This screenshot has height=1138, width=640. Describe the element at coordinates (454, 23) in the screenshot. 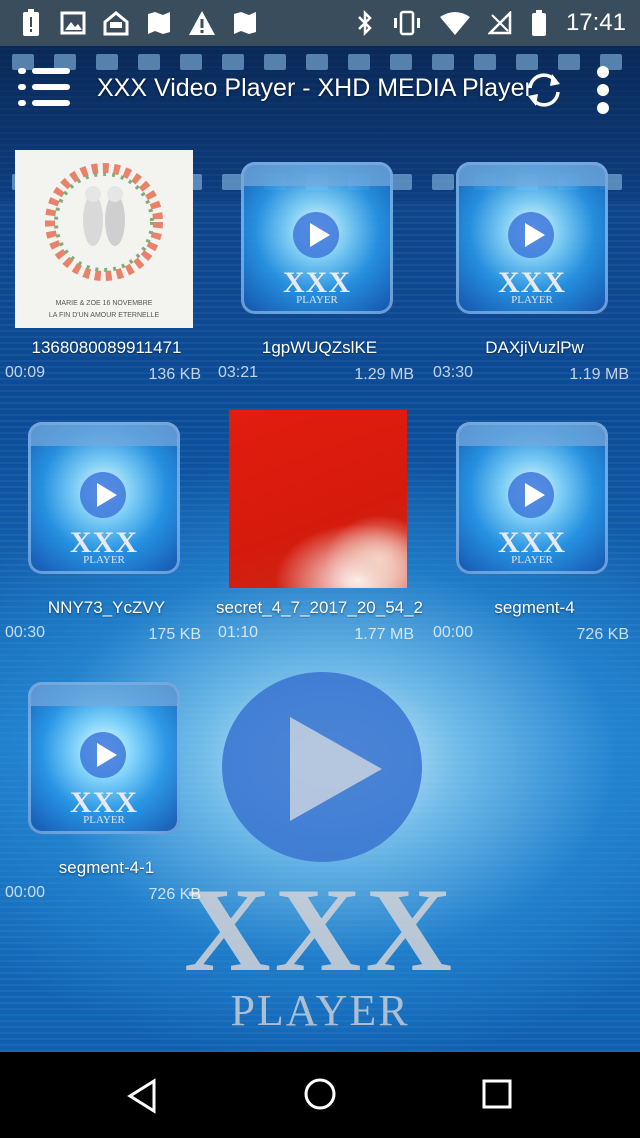

I see `wifi-icon` at that location.